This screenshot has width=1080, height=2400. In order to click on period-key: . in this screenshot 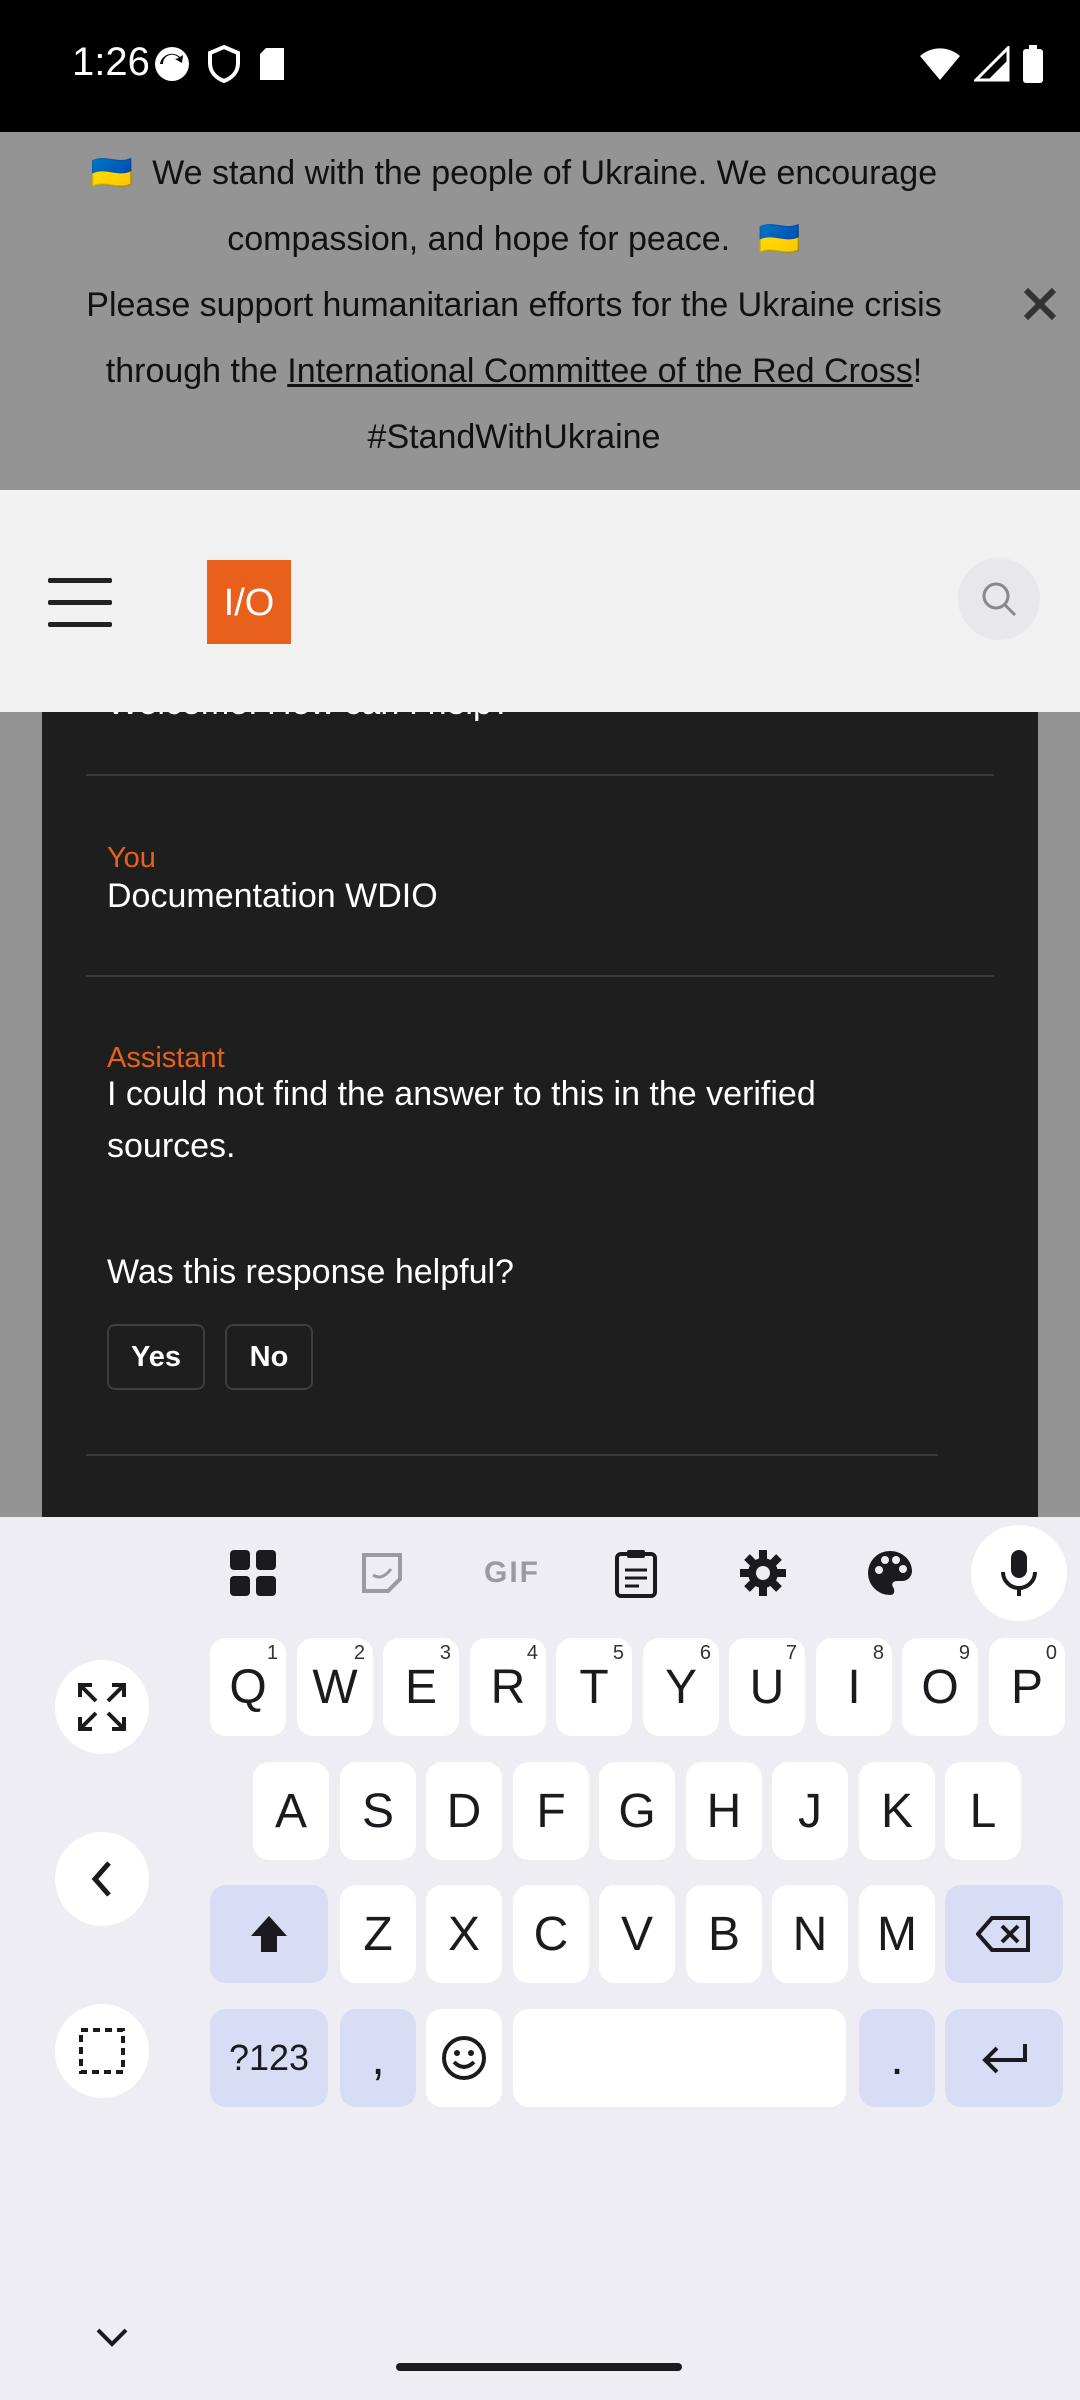, I will do `click(897, 2058)`.